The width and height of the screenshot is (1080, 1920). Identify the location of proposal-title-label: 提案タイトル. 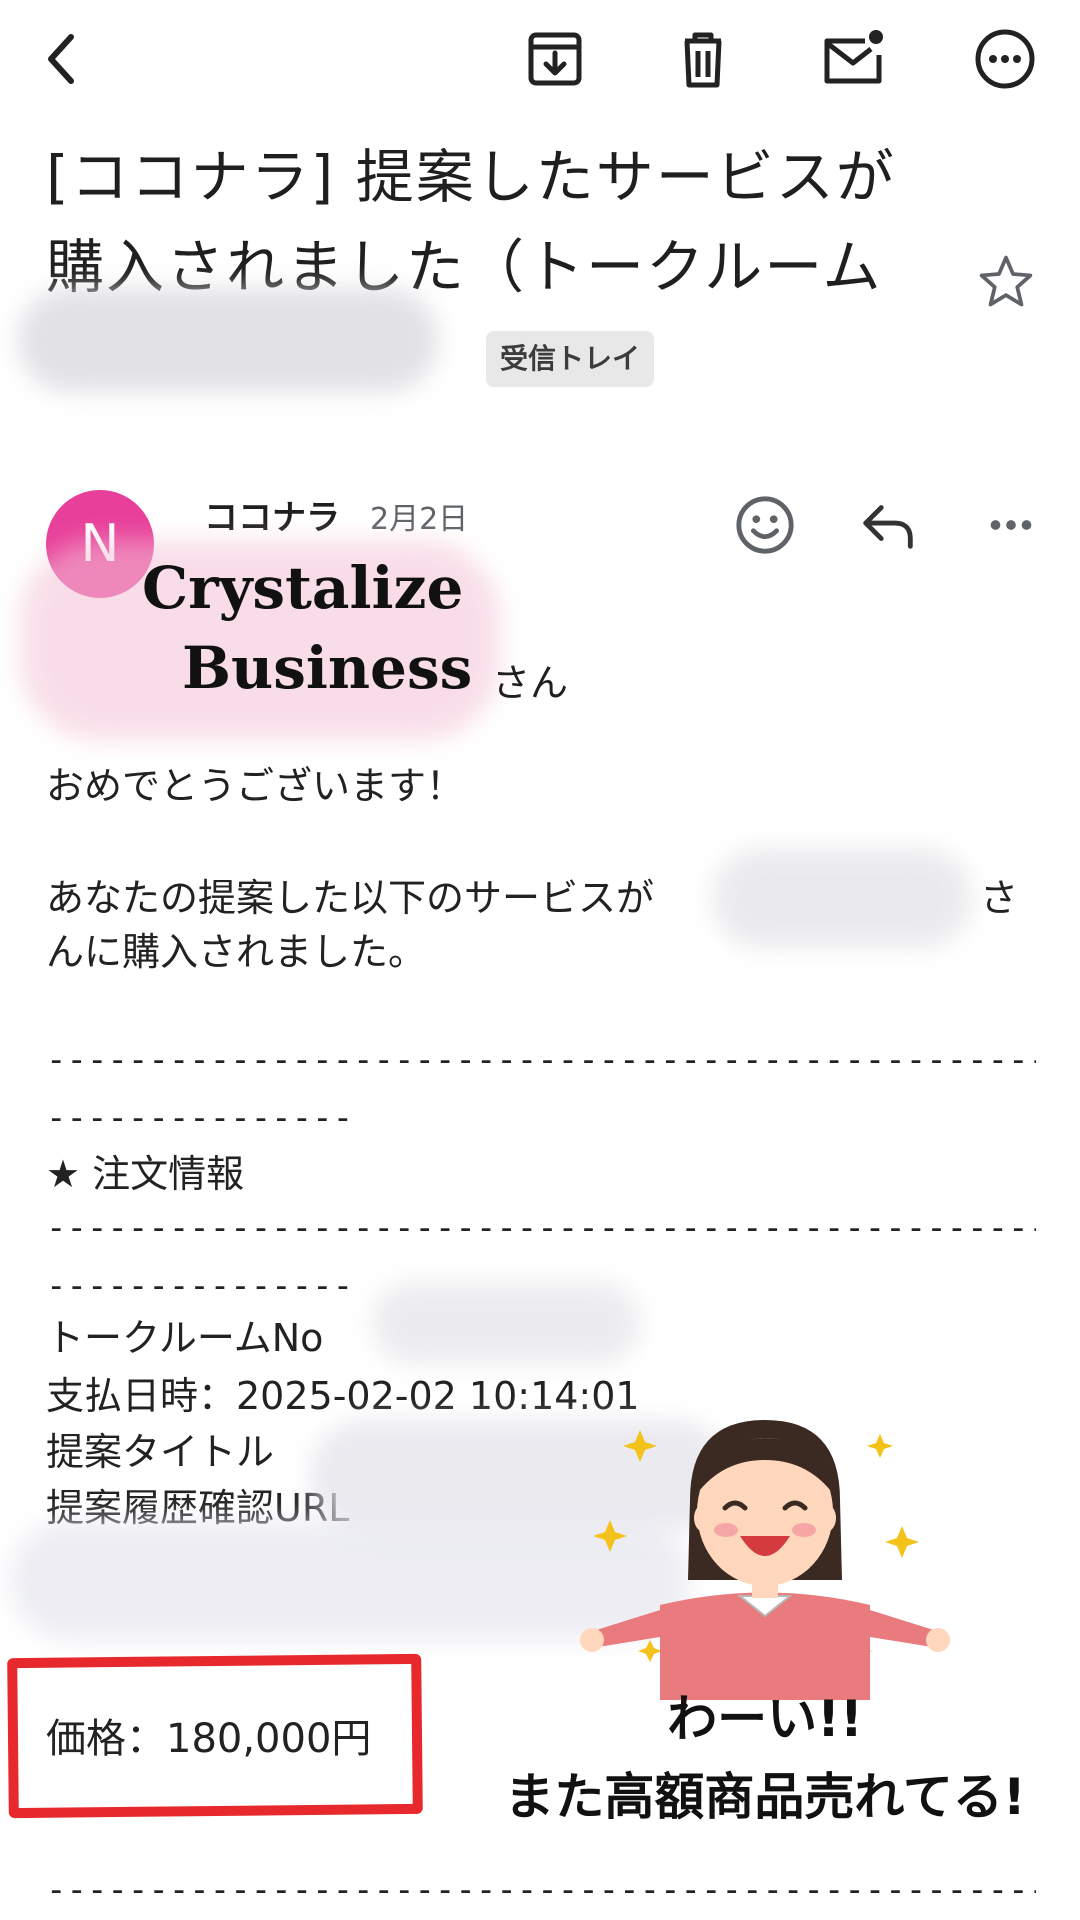
(160, 1452).